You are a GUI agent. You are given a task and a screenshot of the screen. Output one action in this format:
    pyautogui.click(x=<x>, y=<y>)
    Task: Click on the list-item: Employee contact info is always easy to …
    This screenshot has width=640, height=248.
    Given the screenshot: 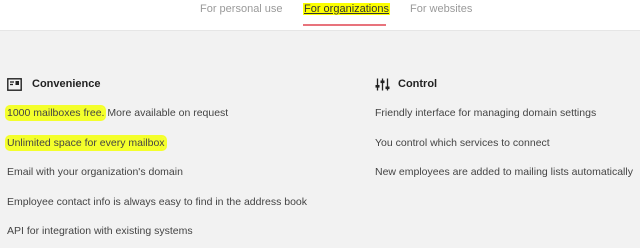 What is the action you would take?
    pyautogui.click(x=172, y=210)
    